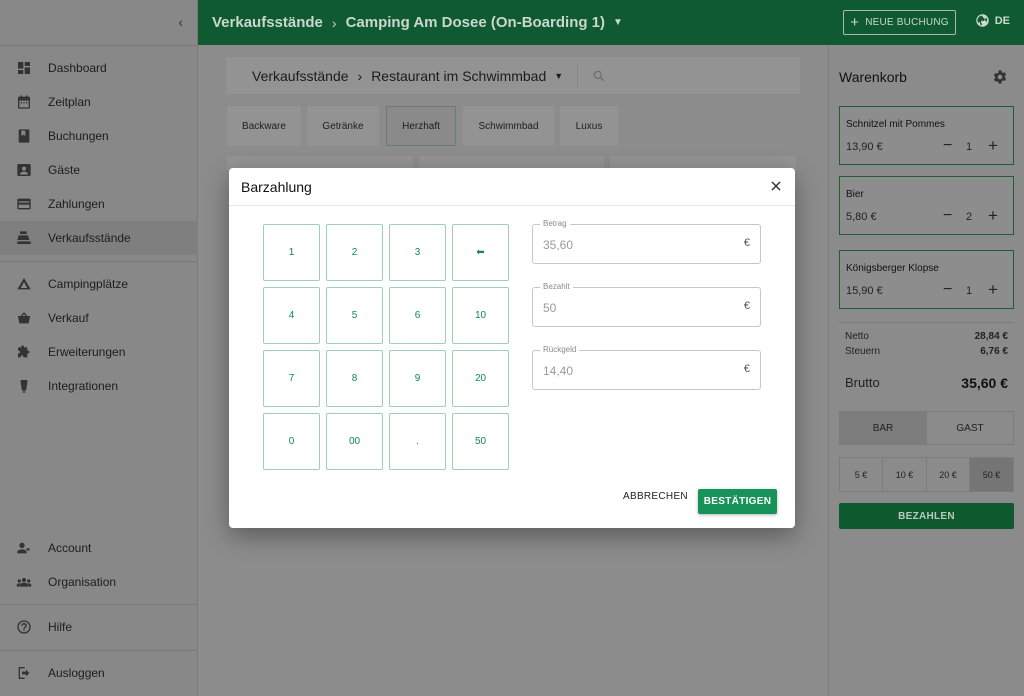 The width and height of the screenshot is (1024, 696). What do you see at coordinates (883, 428) in the screenshot?
I see `payment-method-bar: BAR` at bounding box center [883, 428].